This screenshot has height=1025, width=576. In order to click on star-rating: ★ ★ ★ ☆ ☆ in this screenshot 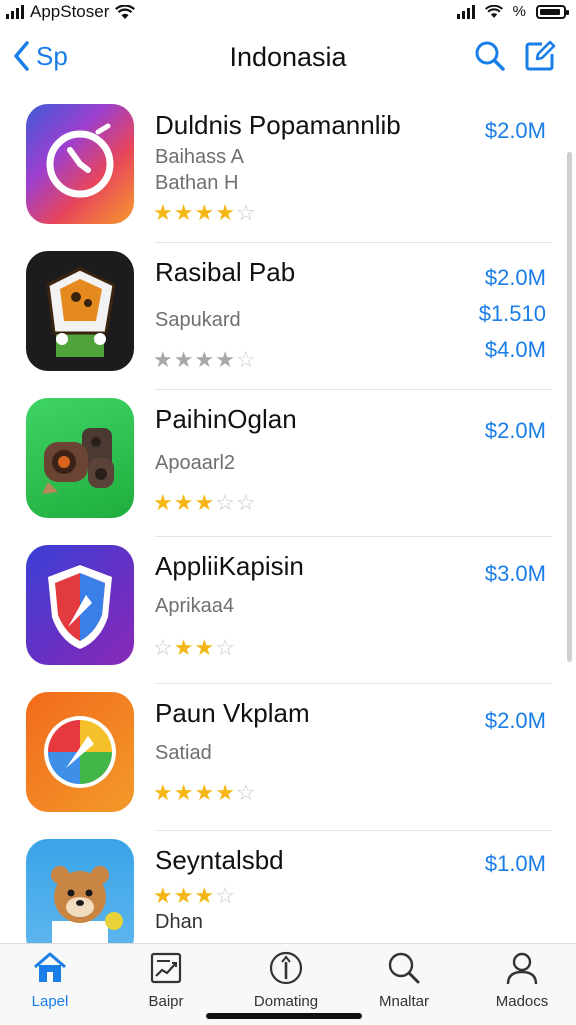, I will do `click(204, 502)`.